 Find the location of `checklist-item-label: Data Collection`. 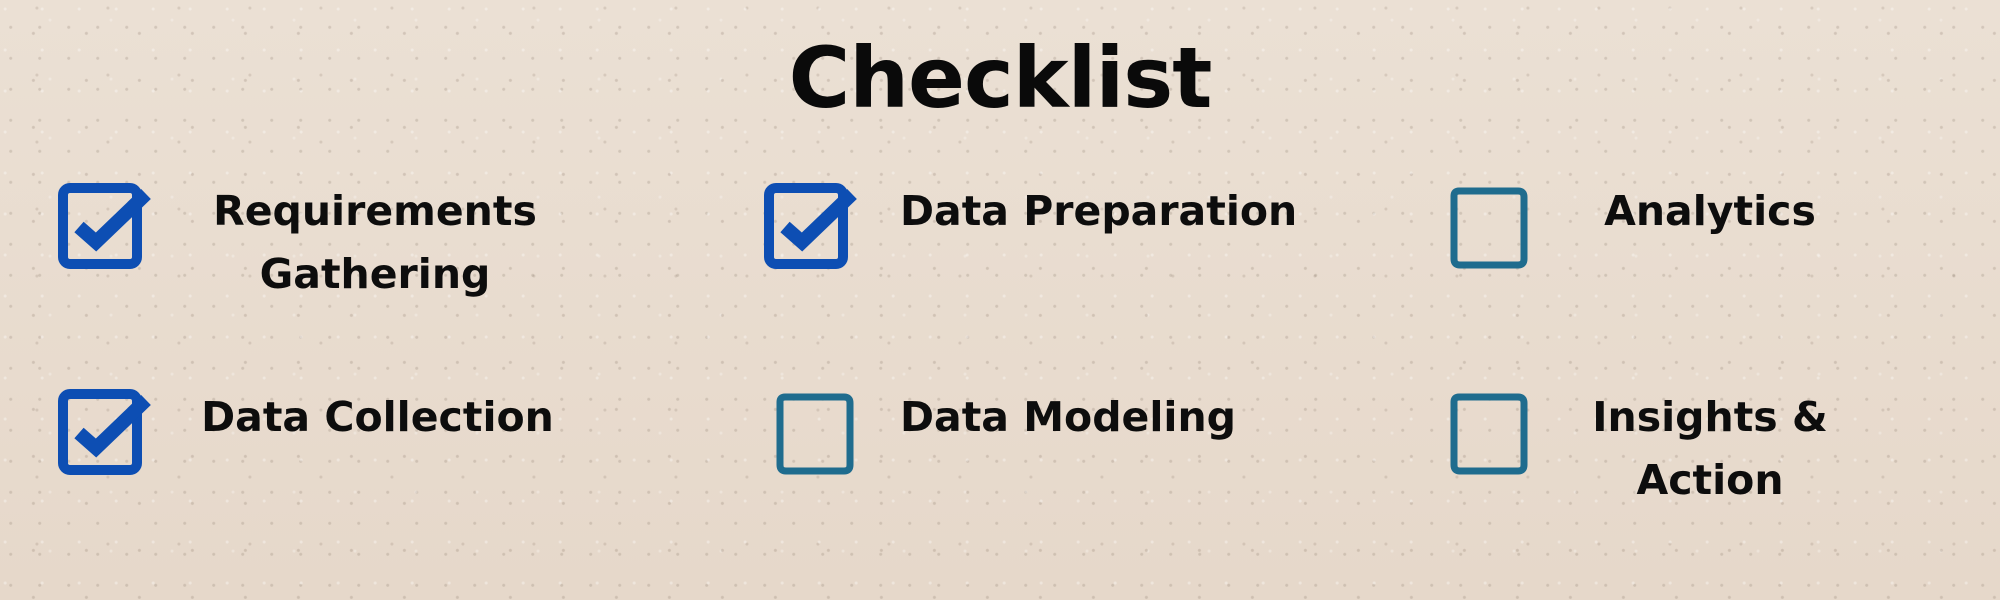

checklist-item-label: Data Collection is located at coordinates (377, 417).